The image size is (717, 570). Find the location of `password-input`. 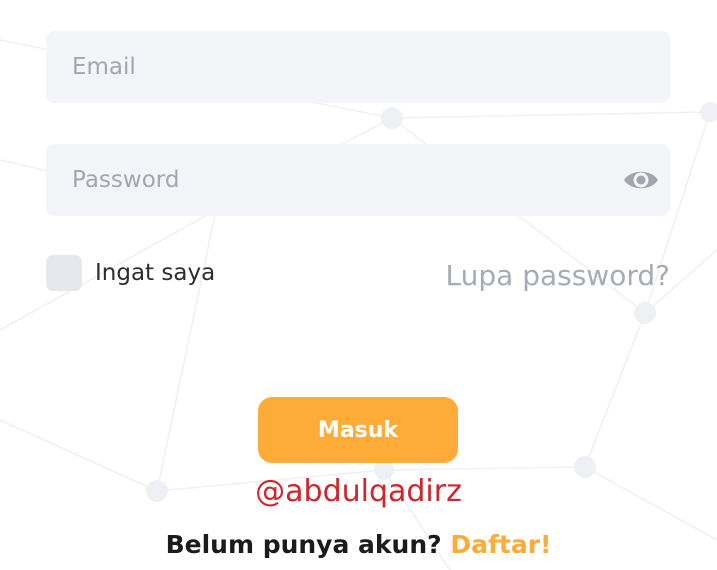

password-input is located at coordinates (358, 180).